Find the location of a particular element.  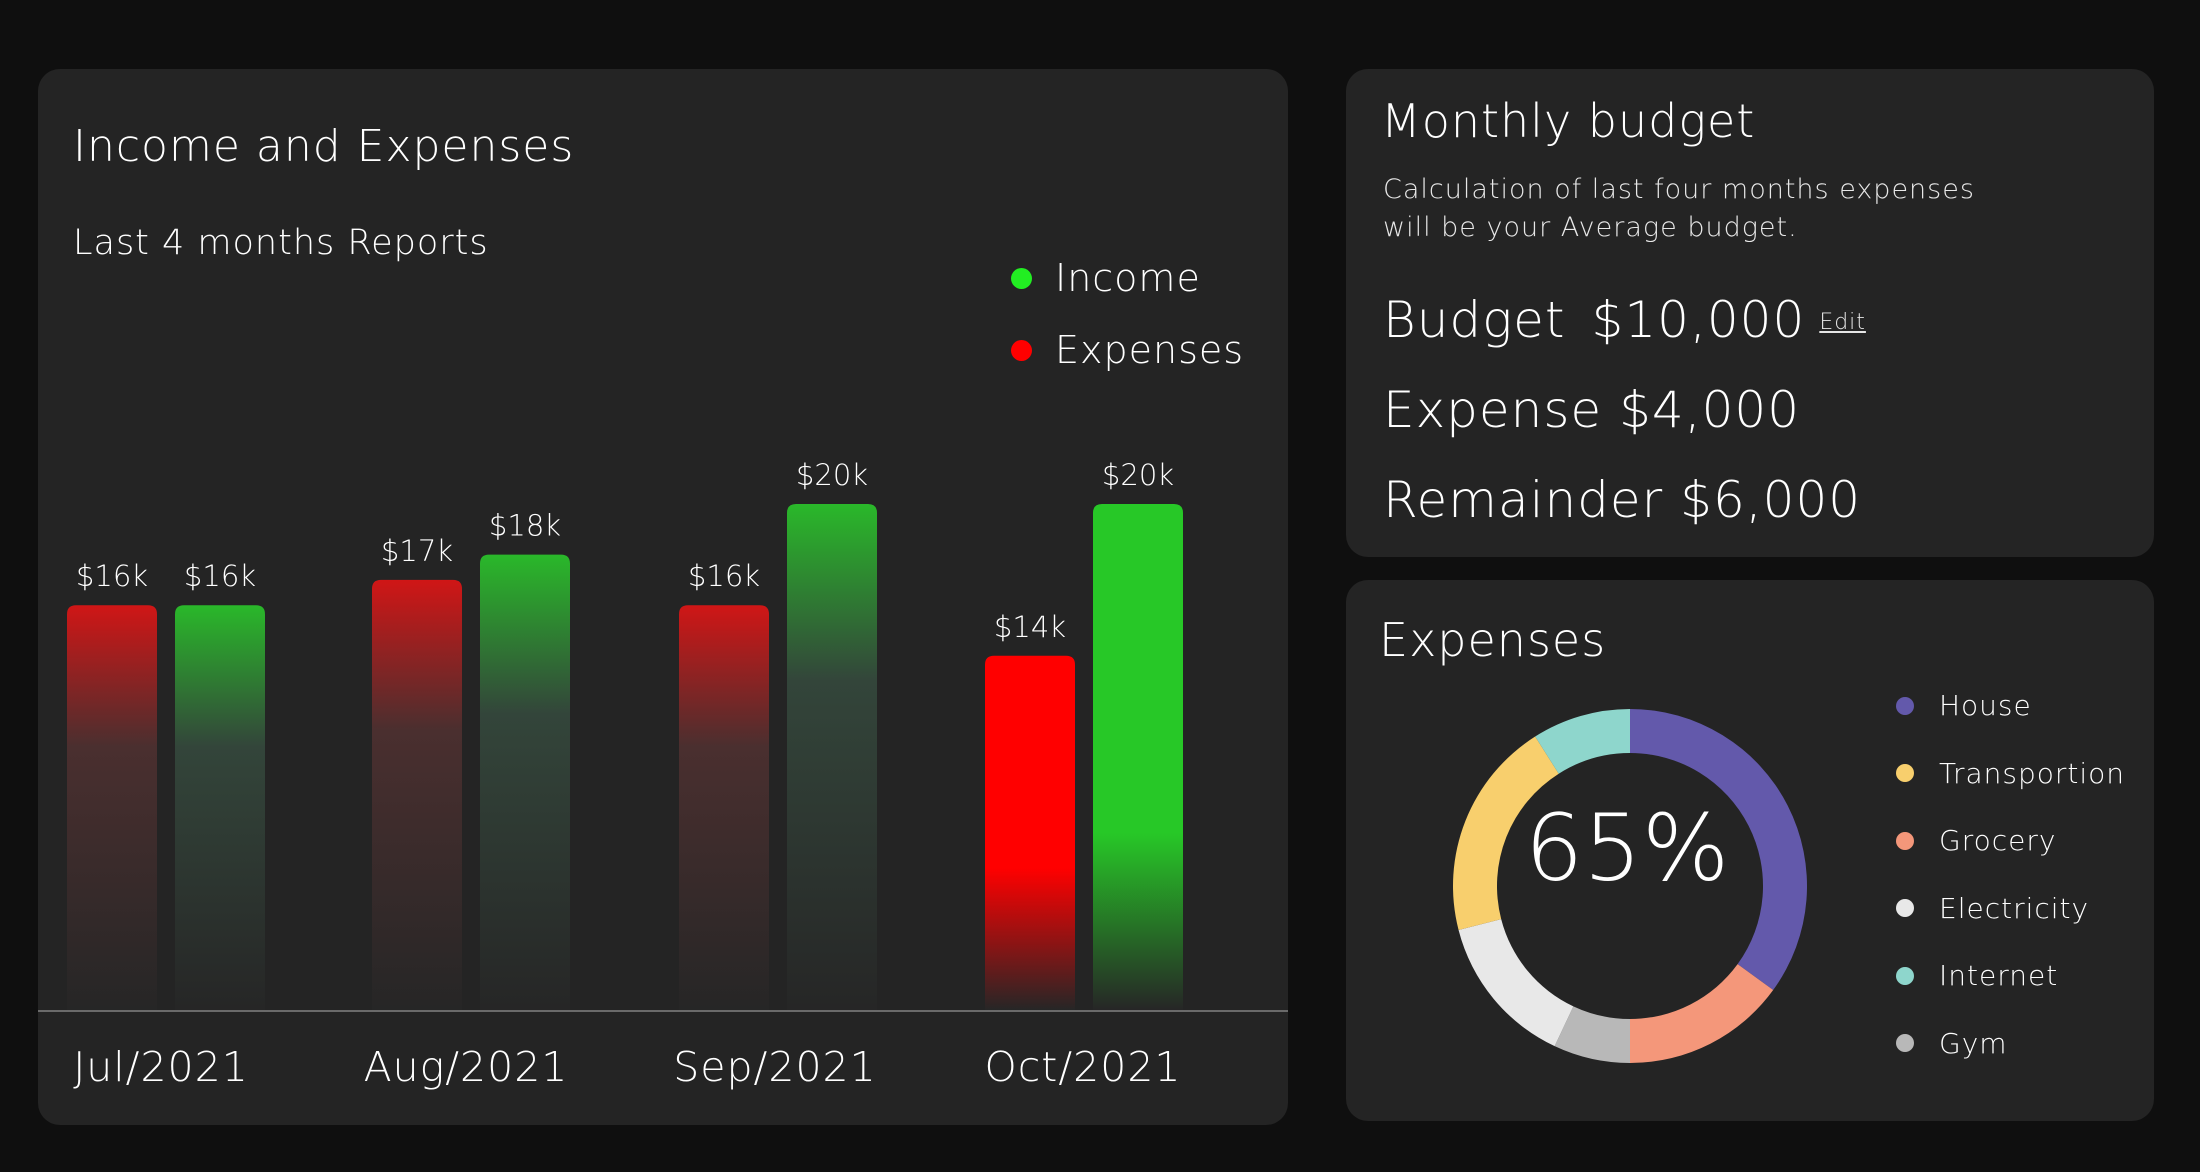

expense-value-label-sep-2021: $16k is located at coordinates (724, 576).